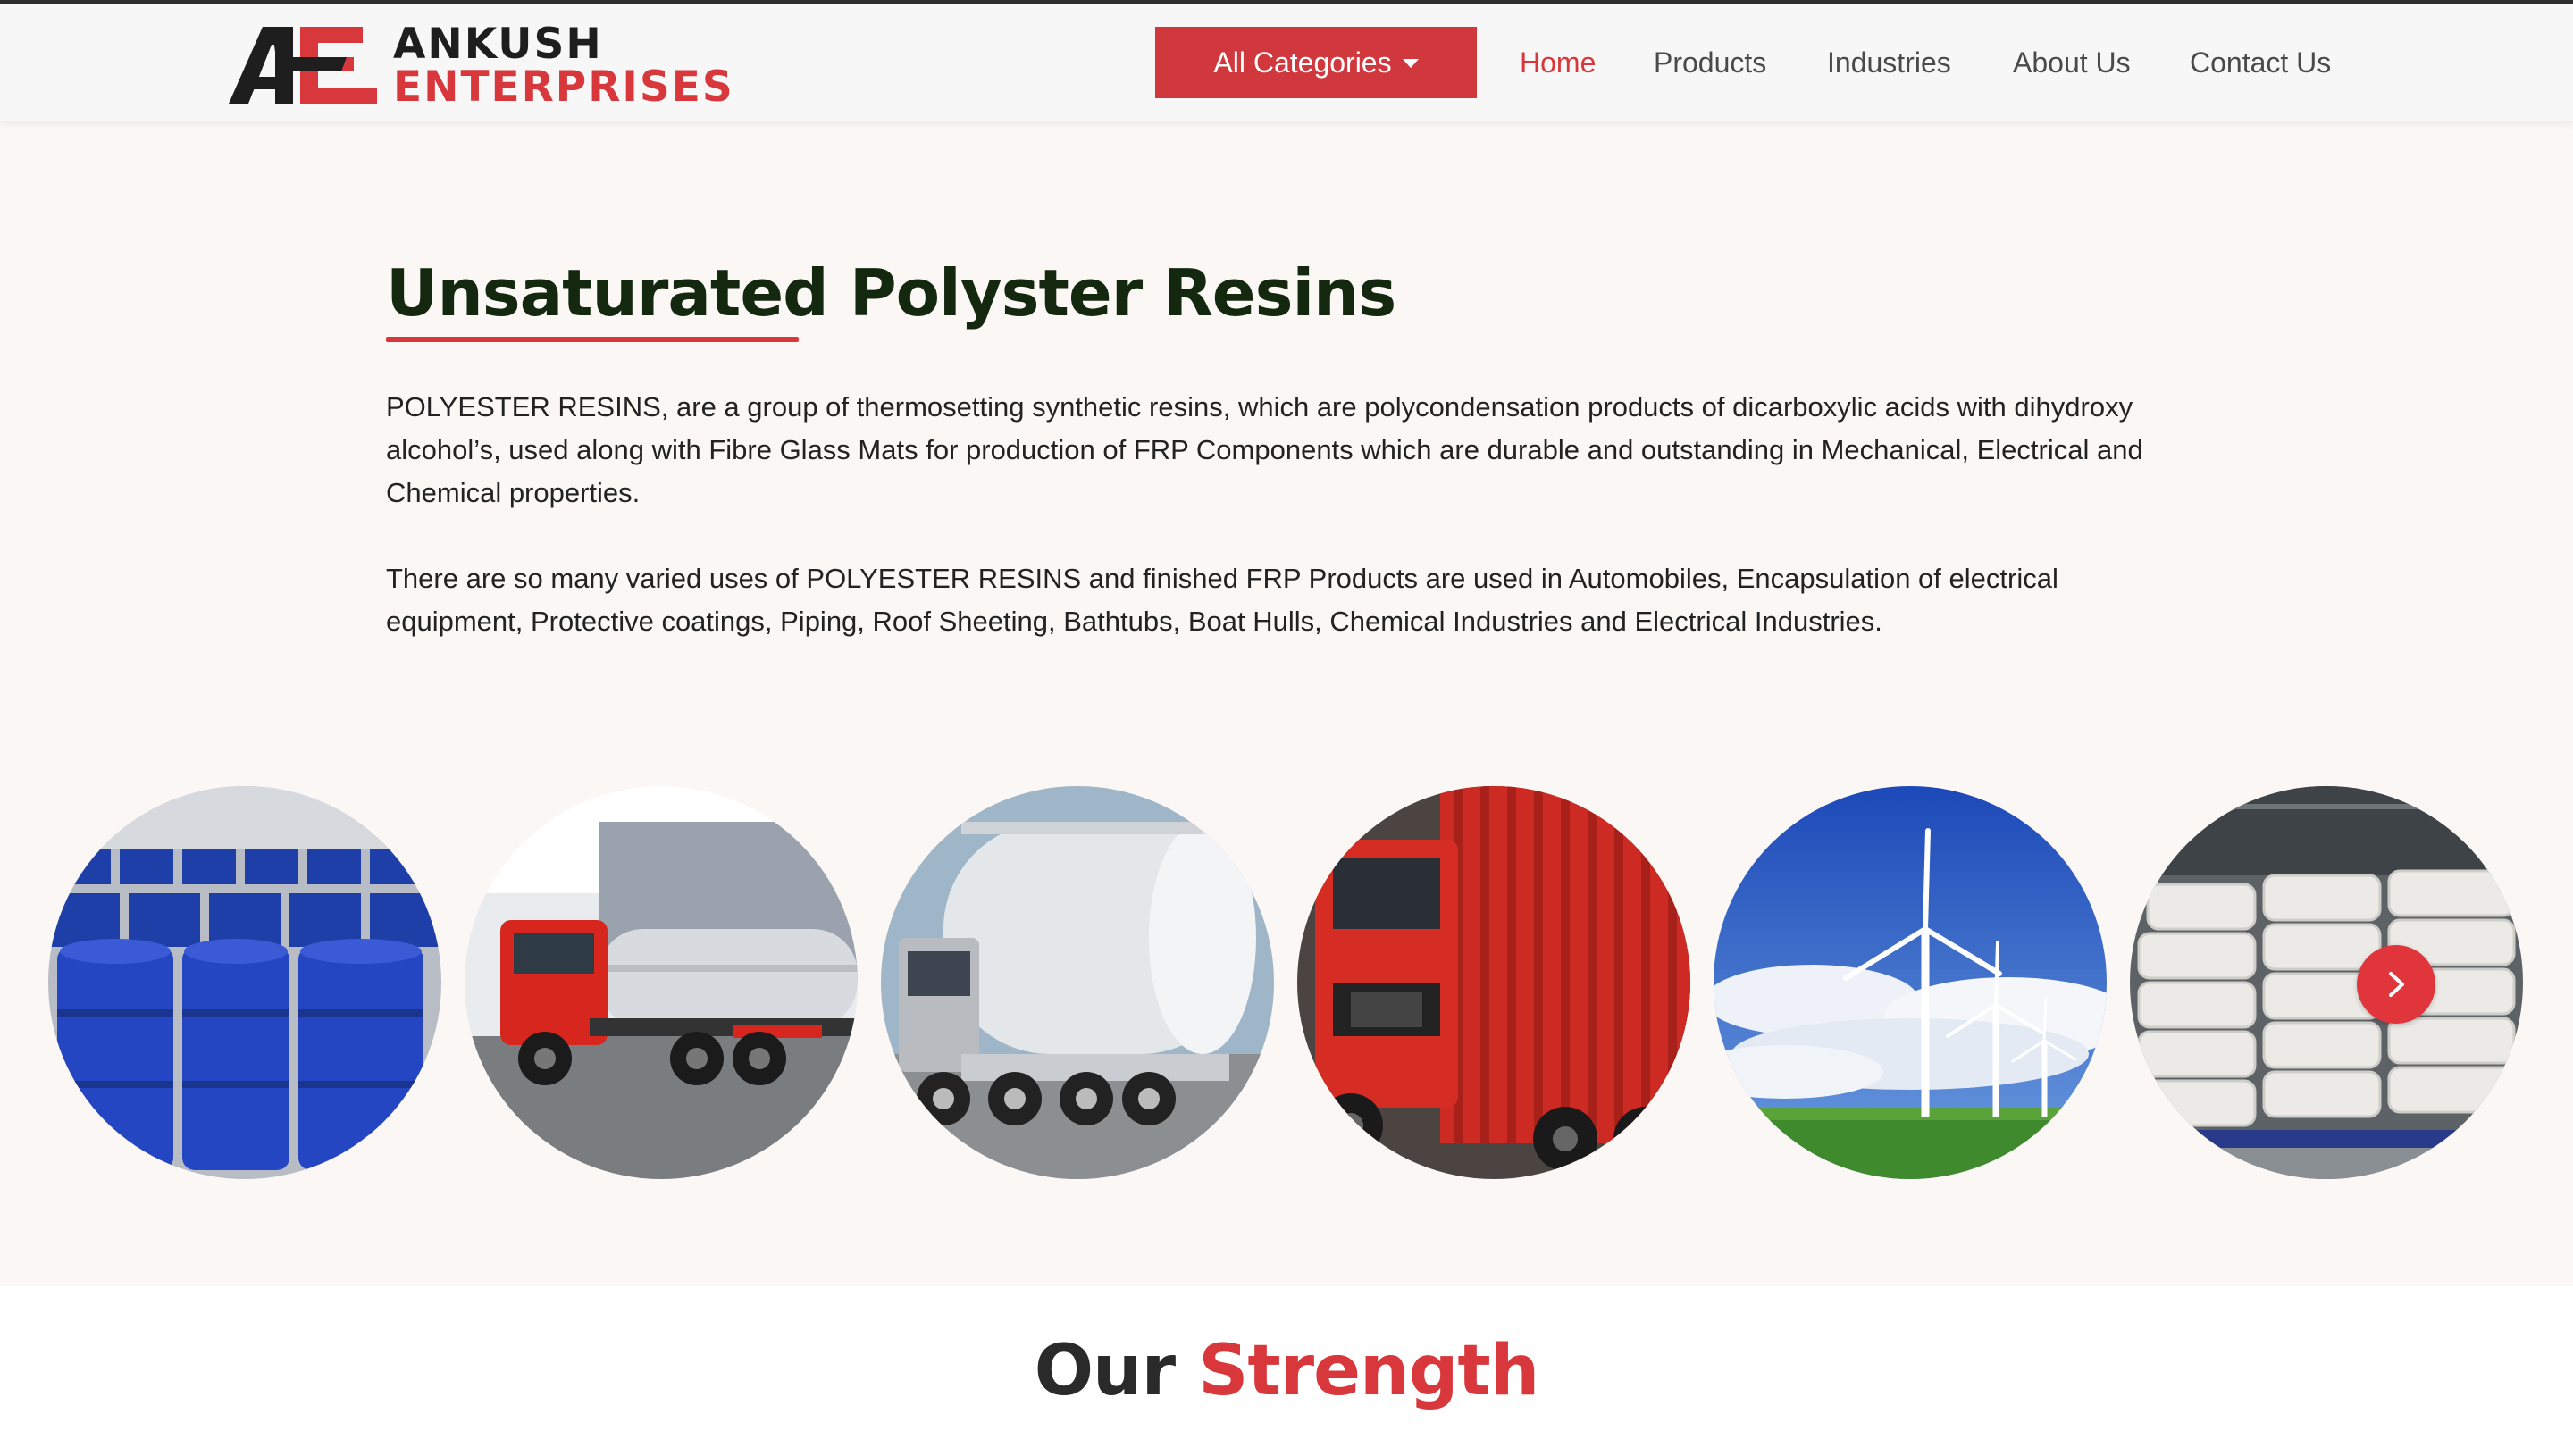  Describe the element at coordinates (1558, 62) in the screenshot. I see `nav-home: Home` at that location.